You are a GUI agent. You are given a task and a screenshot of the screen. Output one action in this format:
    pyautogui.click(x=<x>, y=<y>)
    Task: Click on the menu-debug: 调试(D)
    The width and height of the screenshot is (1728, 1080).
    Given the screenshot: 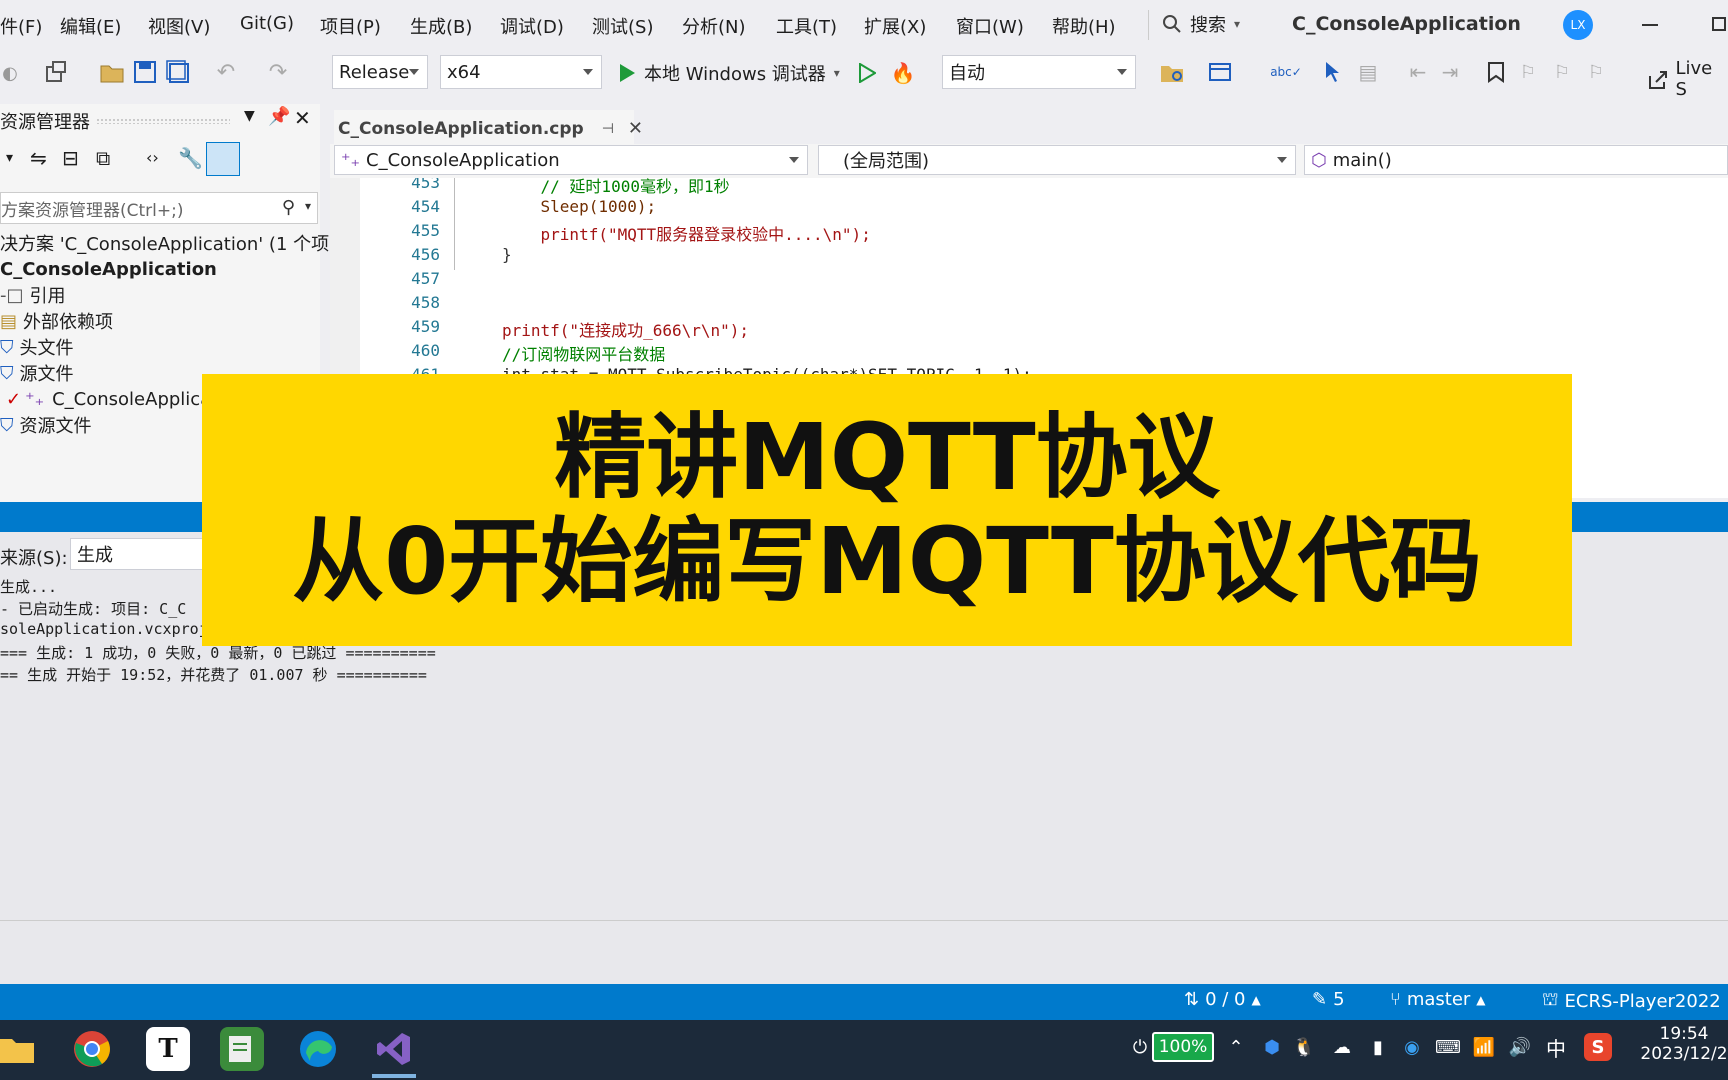 What is the action you would take?
    pyautogui.click(x=532, y=26)
    